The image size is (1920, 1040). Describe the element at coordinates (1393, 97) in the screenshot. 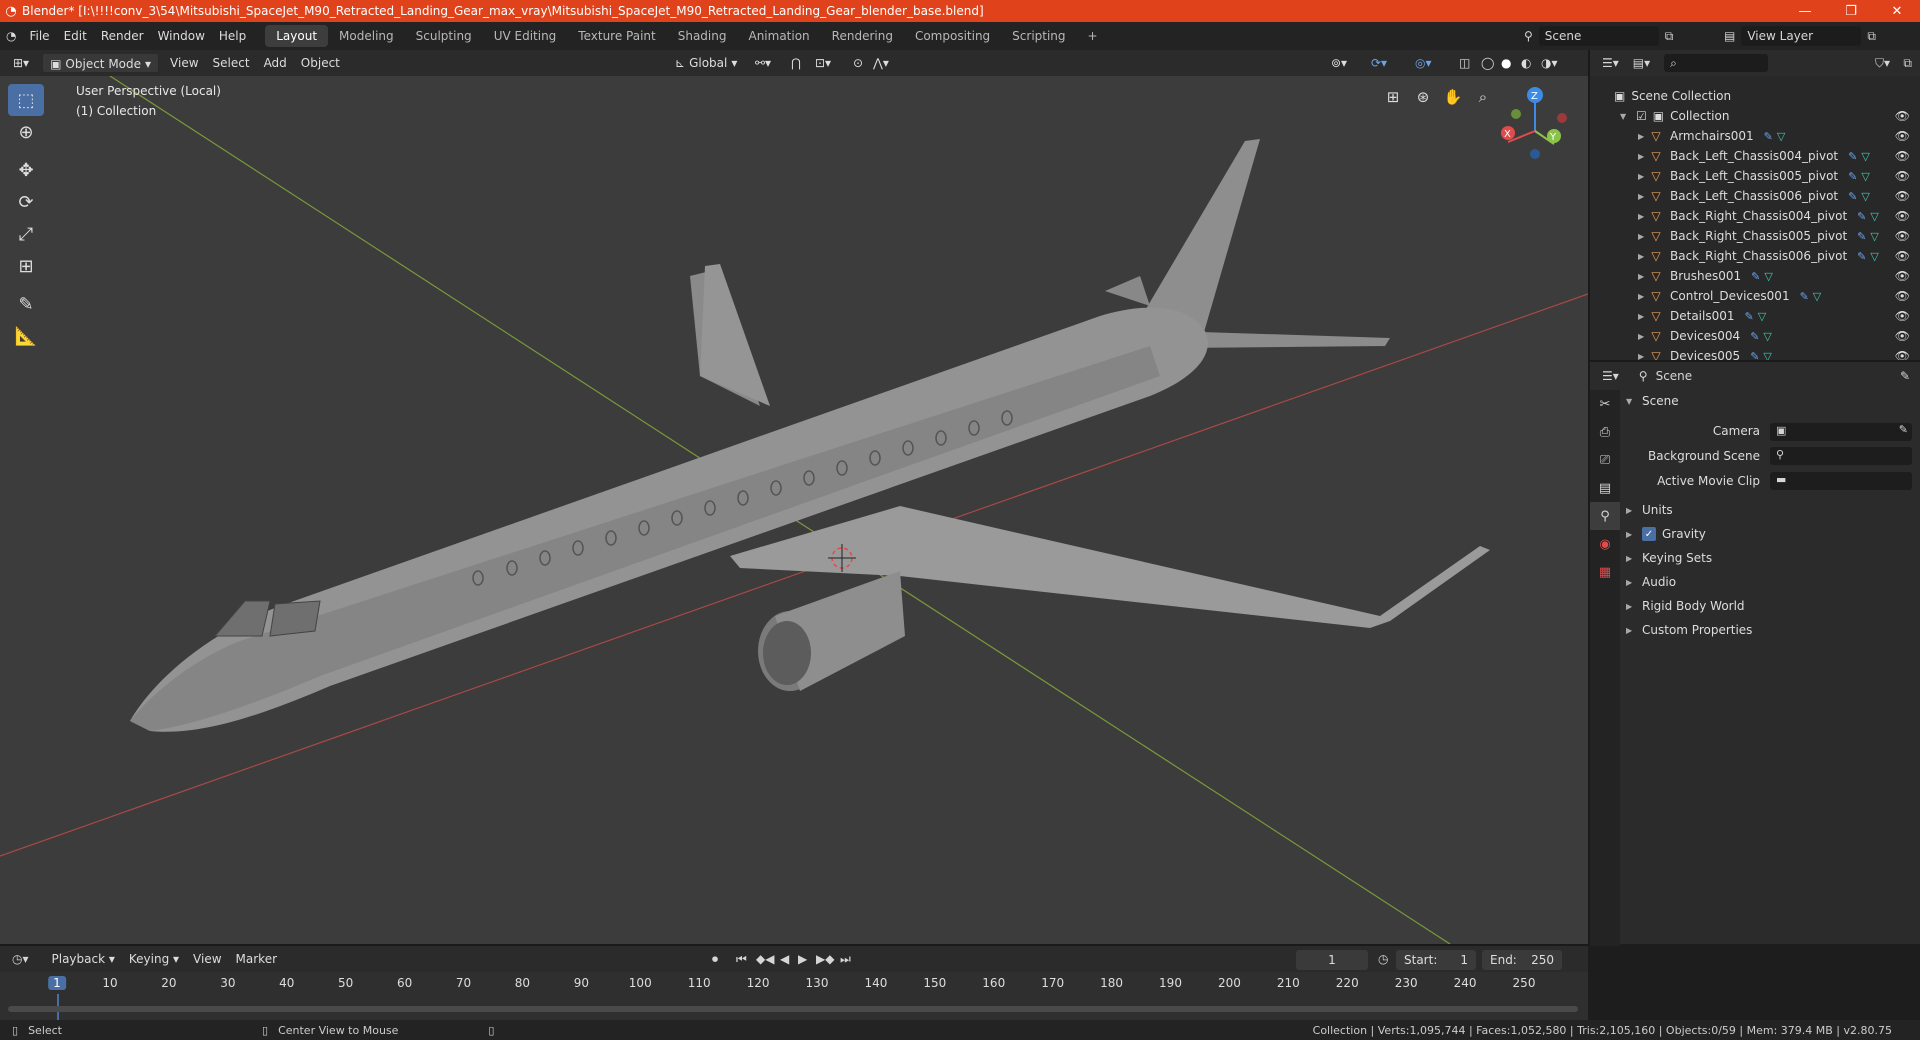

I see `grid-view-icon: ⊞` at that location.